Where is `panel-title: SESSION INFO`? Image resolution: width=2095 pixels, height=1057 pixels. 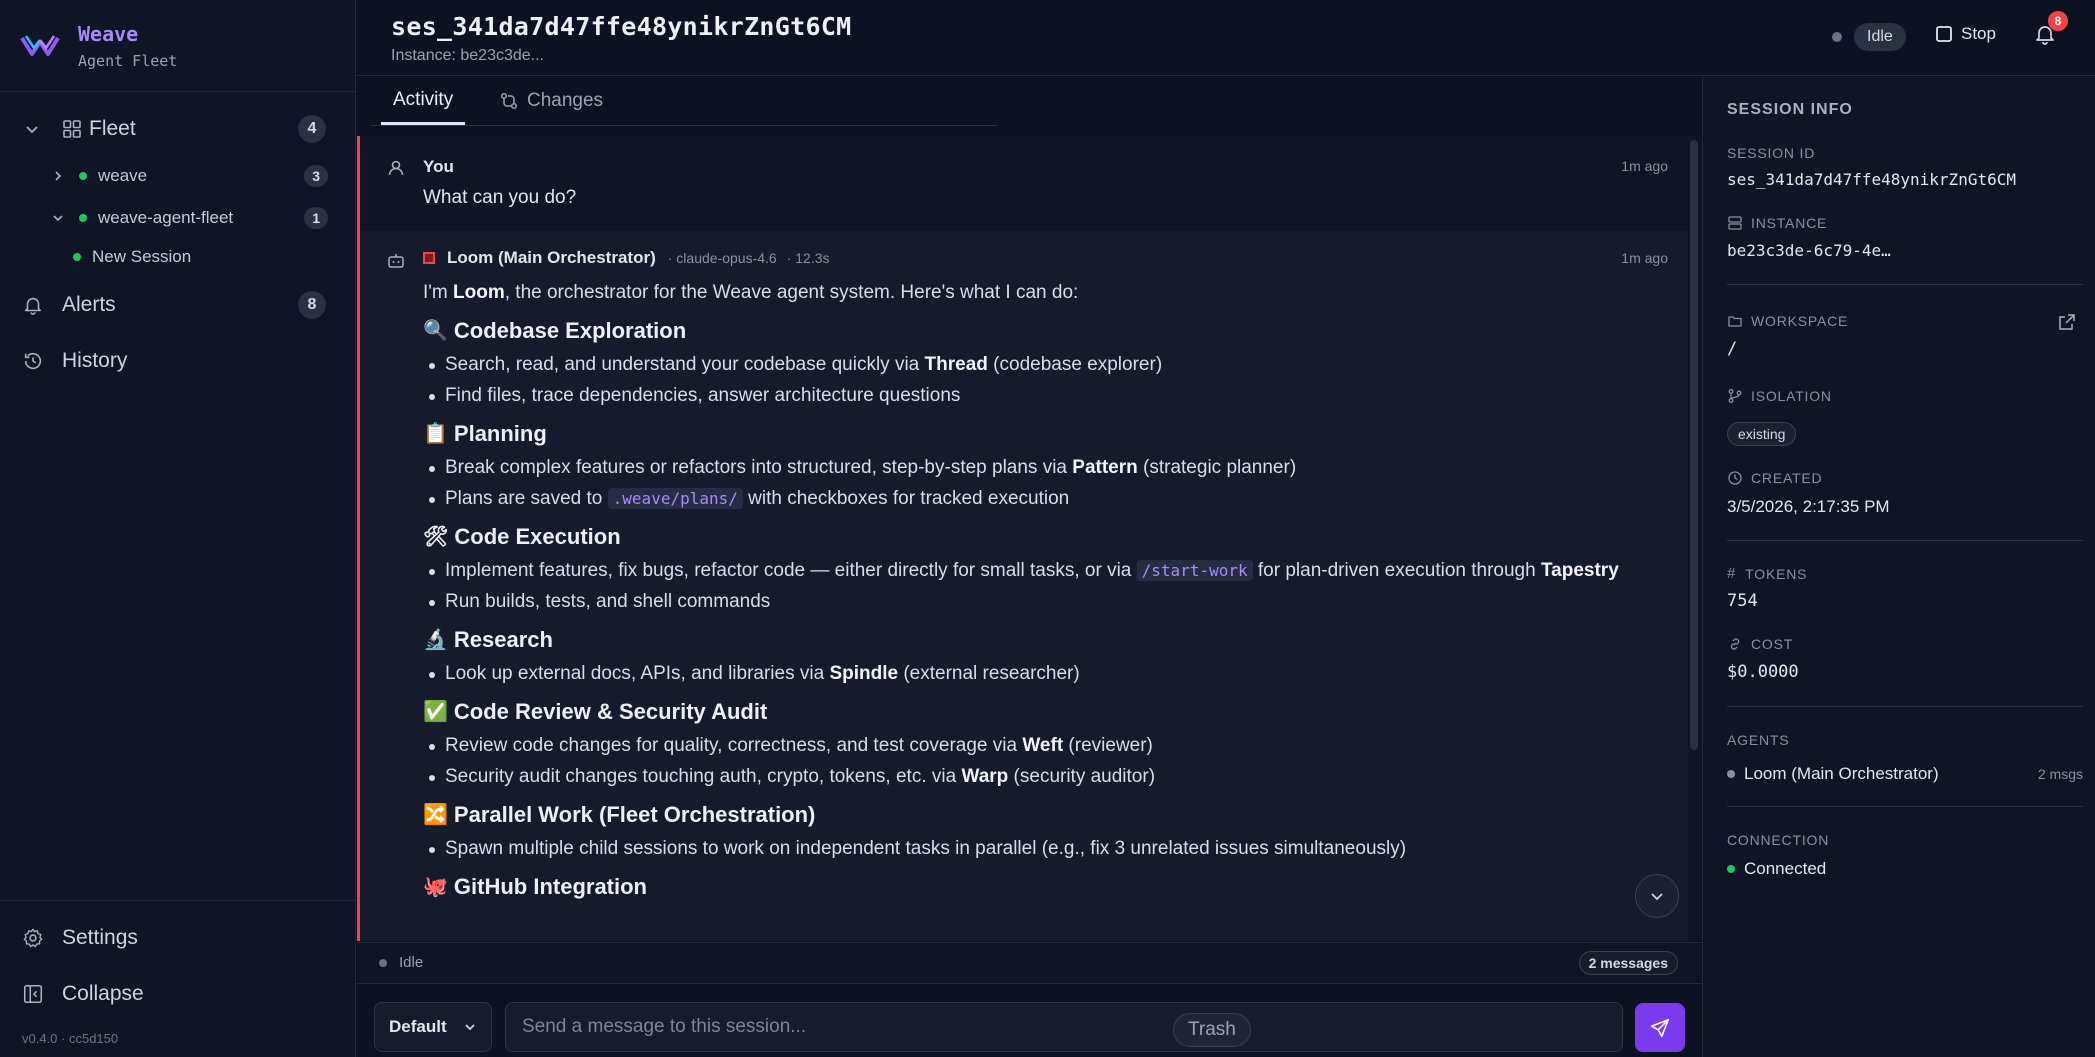
panel-title: SESSION INFO is located at coordinates (1790, 109).